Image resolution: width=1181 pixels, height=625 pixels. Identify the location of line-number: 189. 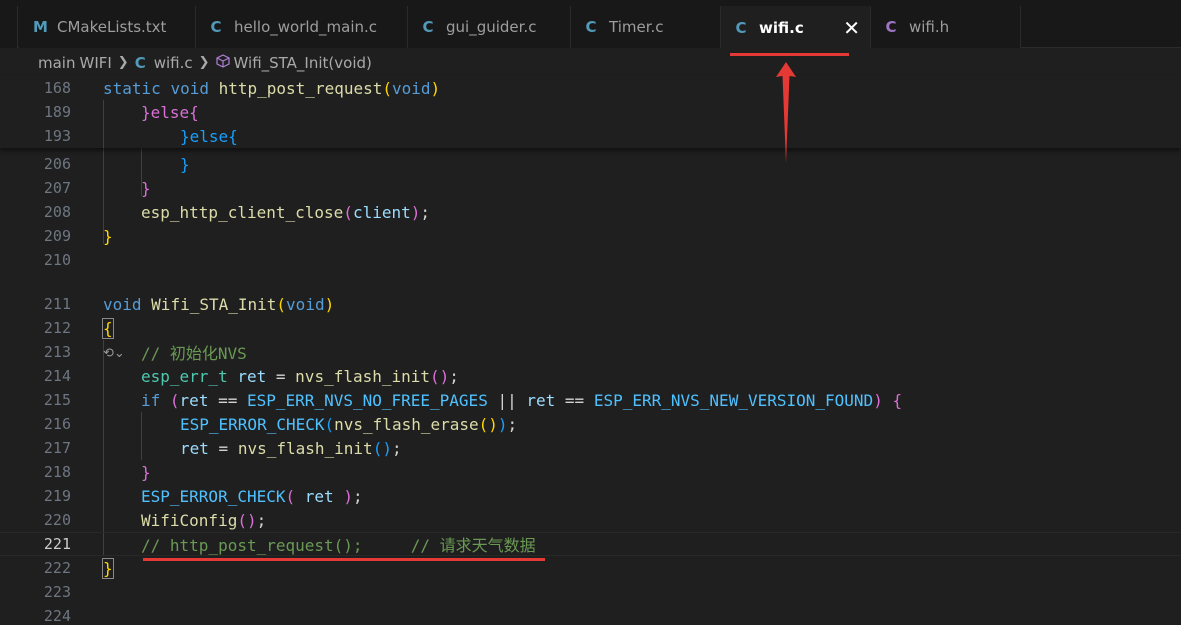
(57, 112).